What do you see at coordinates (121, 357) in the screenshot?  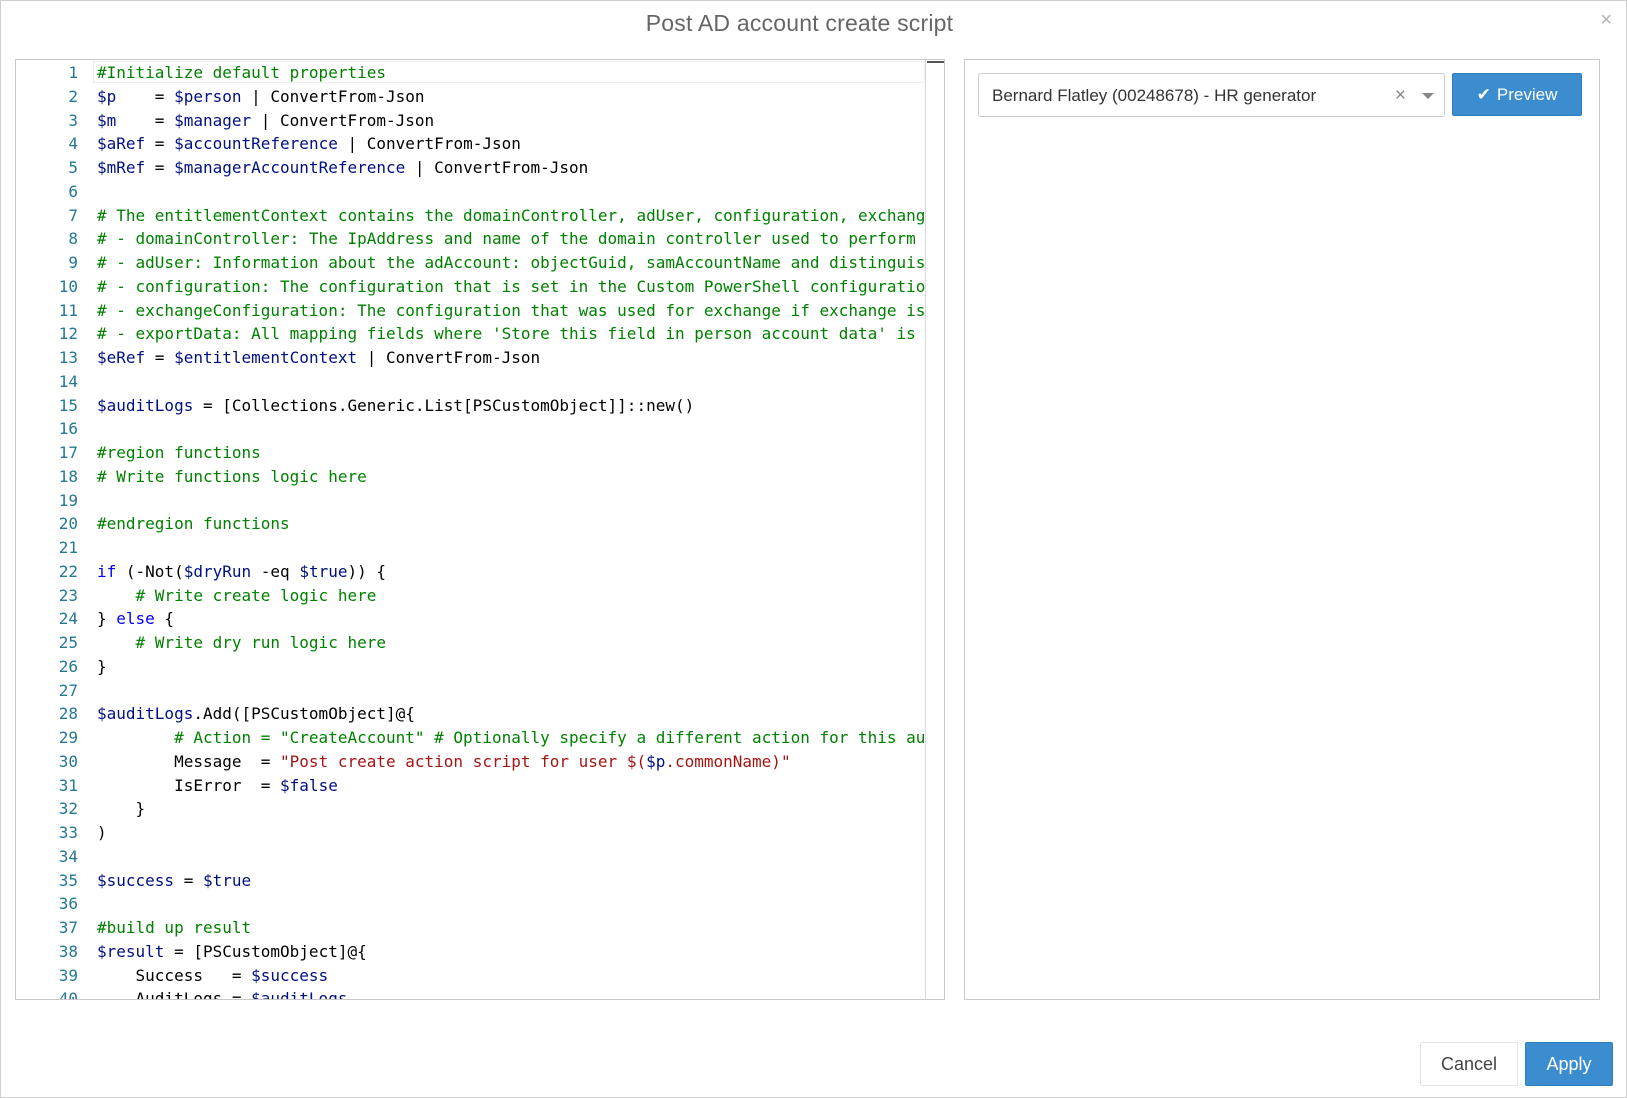 I see `code-token: $eRef` at bounding box center [121, 357].